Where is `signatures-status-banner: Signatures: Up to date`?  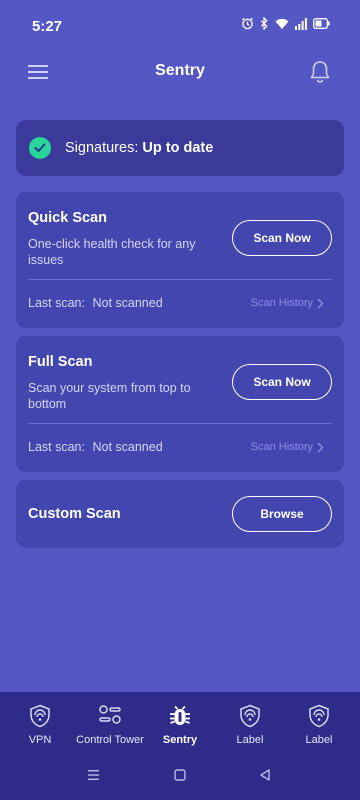 signatures-status-banner: Signatures: Up to date is located at coordinates (180, 148).